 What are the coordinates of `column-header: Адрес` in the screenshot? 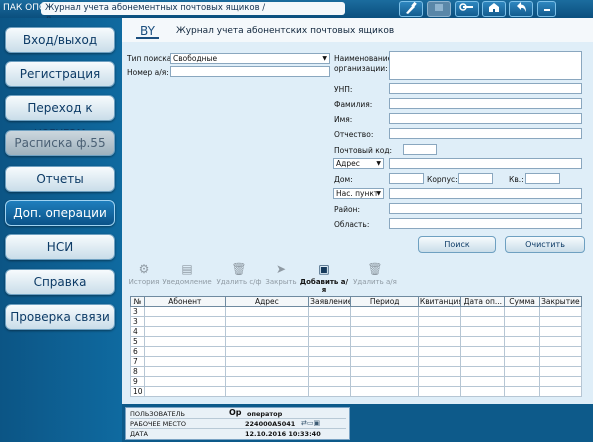 It's located at (267, 301).